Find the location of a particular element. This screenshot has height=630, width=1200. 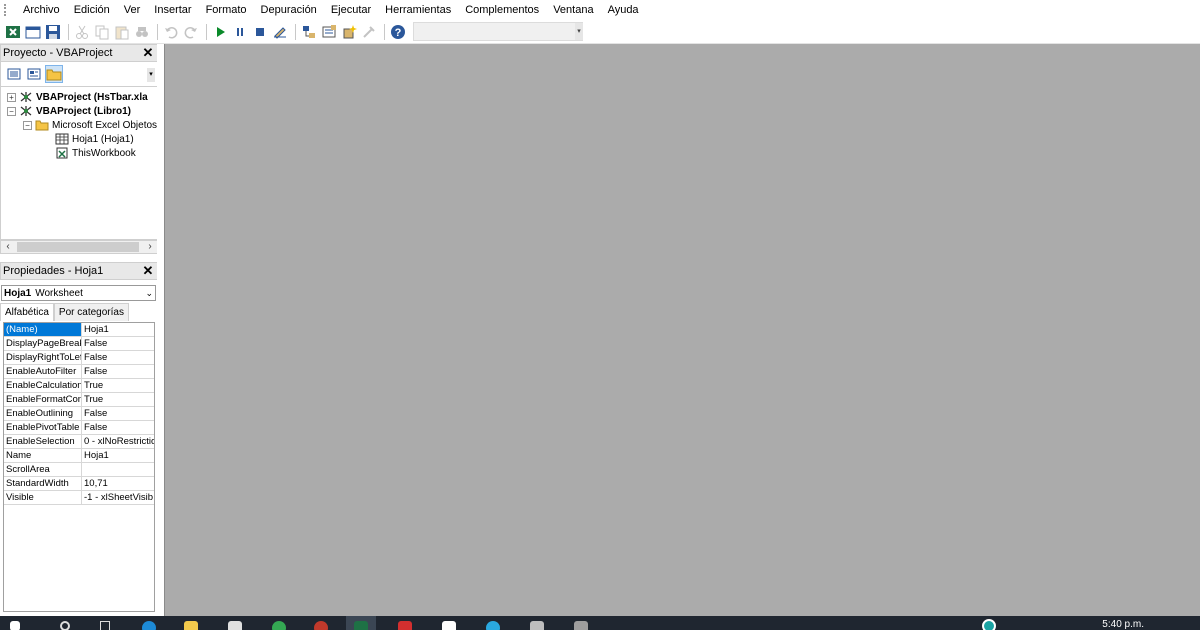

property-name: EnableFormatCon is located at coordinates (44, 399).